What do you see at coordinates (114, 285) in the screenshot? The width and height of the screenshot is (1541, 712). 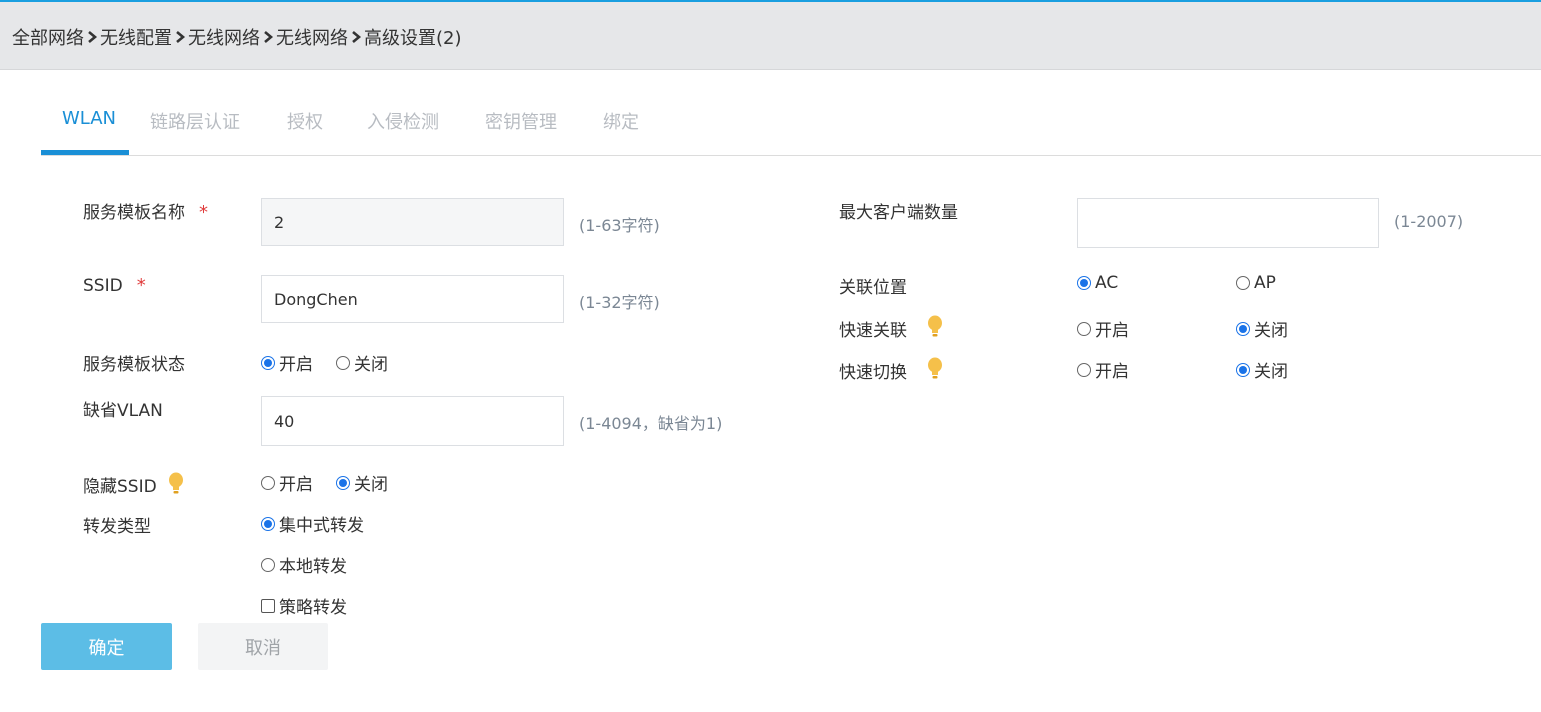 I see `ssid-label: SSID *` at bounding box center [114, 285].